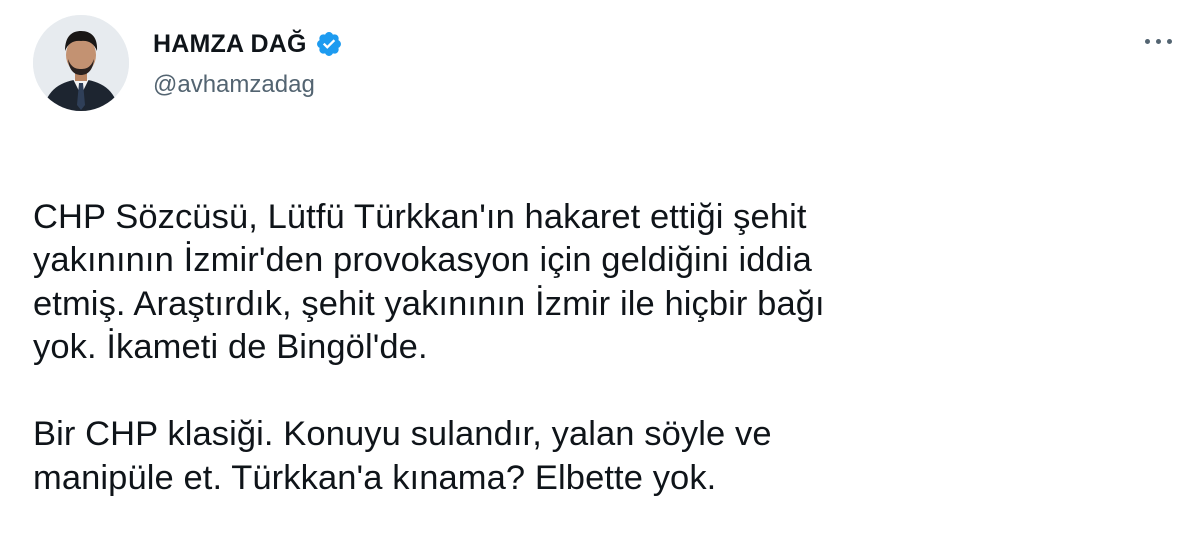 This screenshot has width=1200, height=544. What do you see at coordinates (234, 85) in the screenshot?
I see `author-handle: @avhamzadag` at bounding box center [234, 85].